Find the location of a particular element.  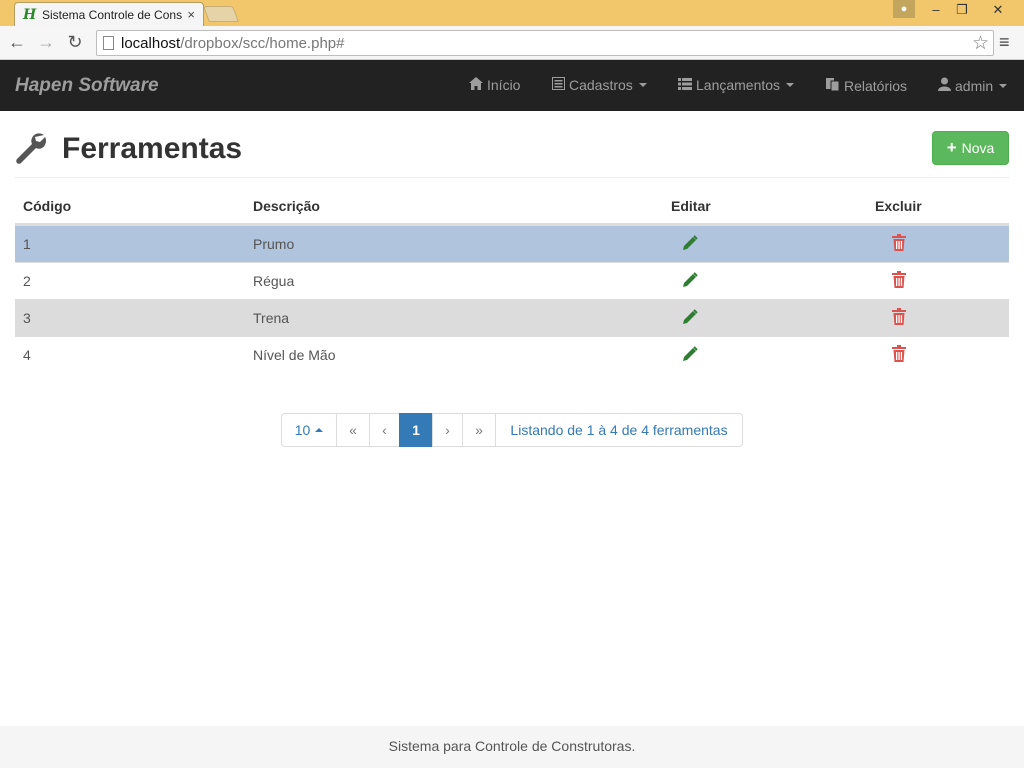

browser-tab: H Sistema Controle de Cons × is located at coordinates (109, 14).